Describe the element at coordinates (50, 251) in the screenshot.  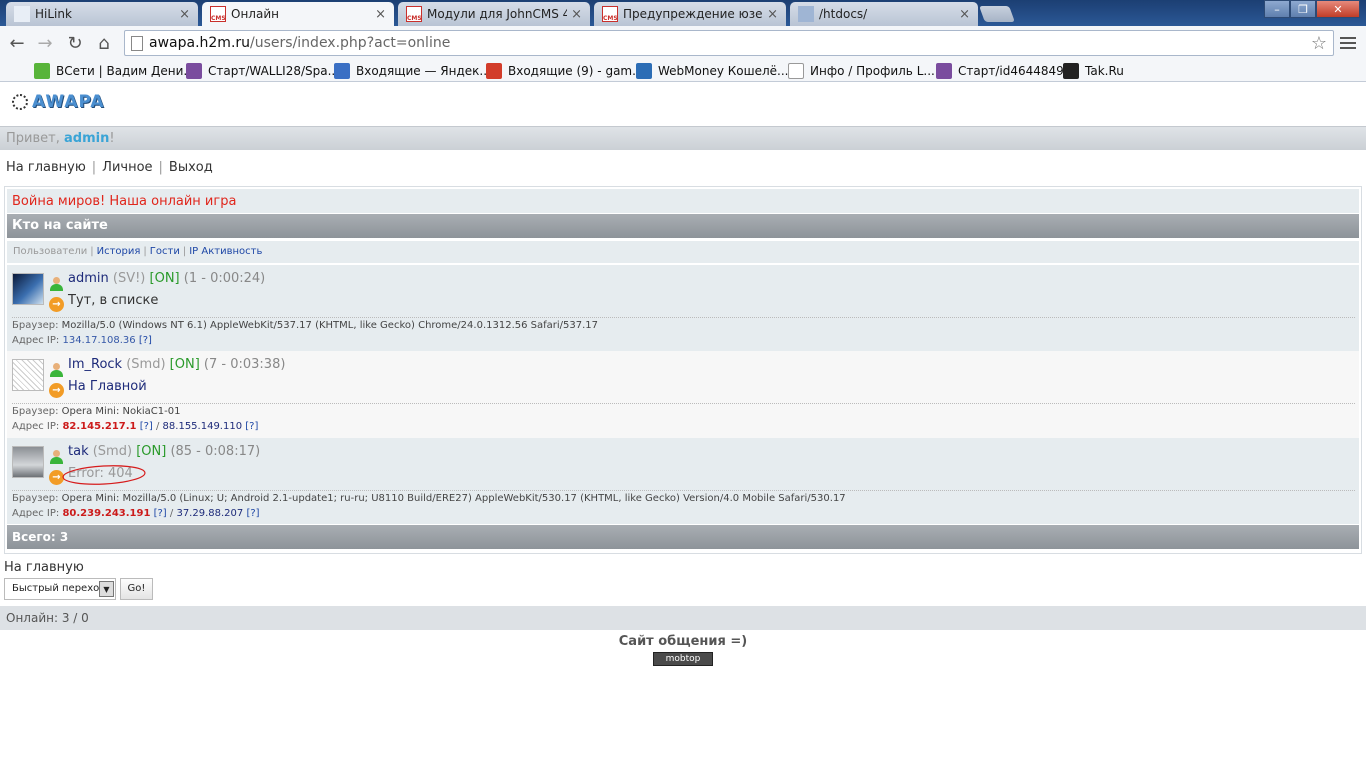
I see `subnav-users: Пользователи` at that location.